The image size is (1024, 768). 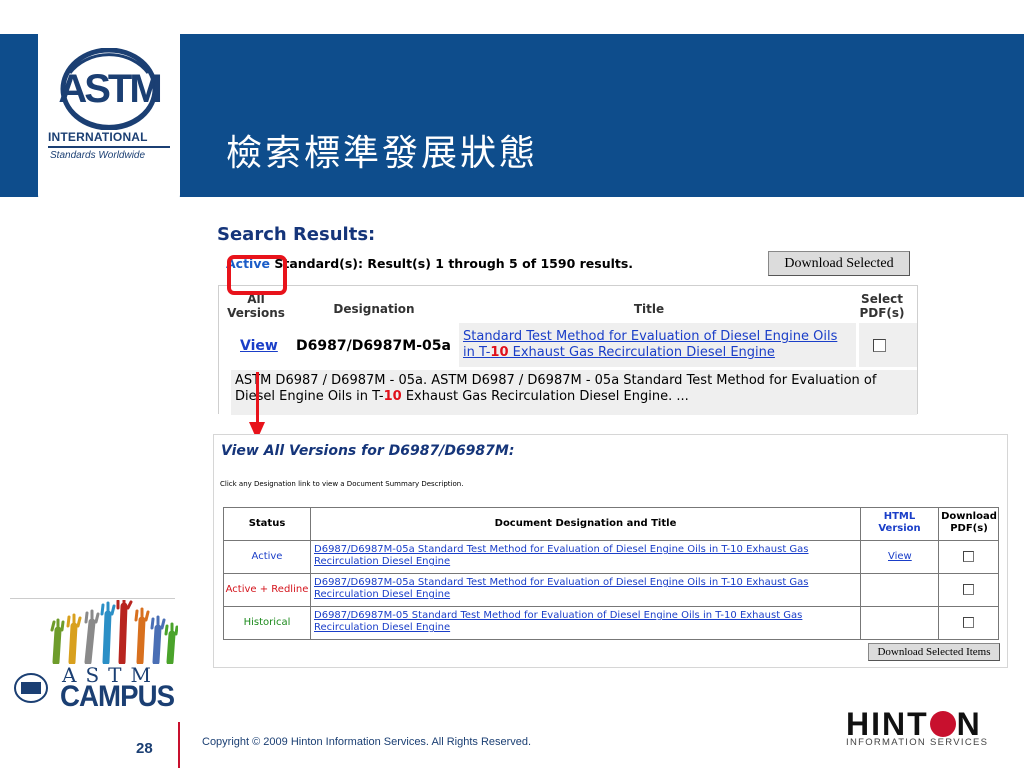 What do you see at coordinates (942, 724) in the screenshot?
I see `hinton-o-icon` at bounding box center [942, 724].